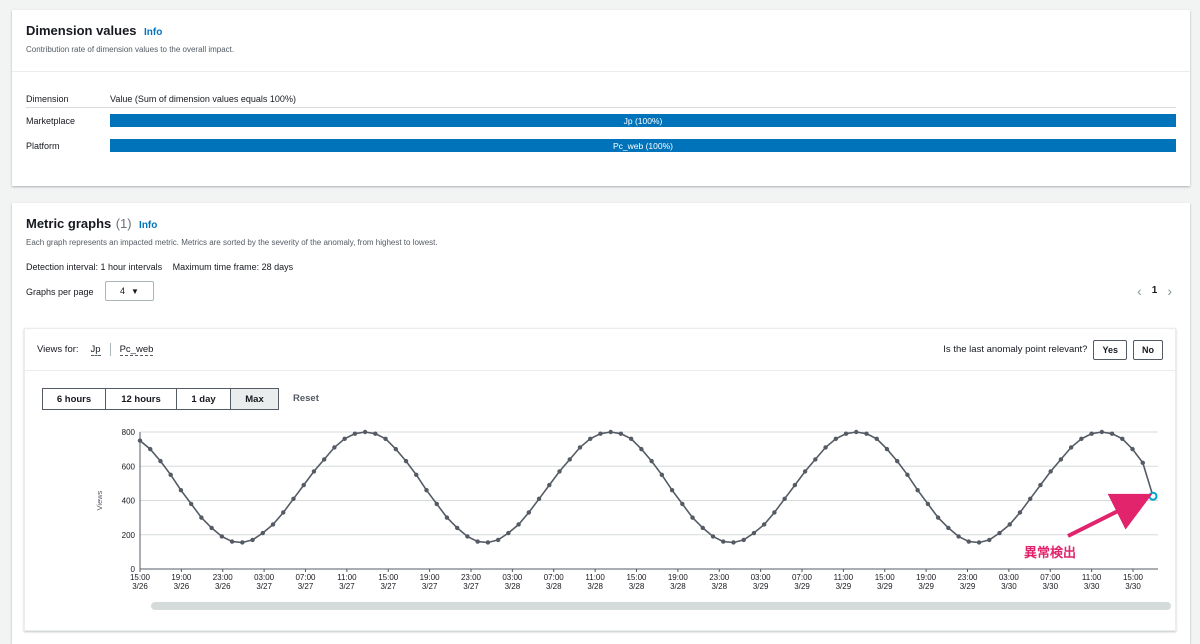 Image resolution: width=1200 pixels, height=644 pixels. Describe the element at coordinates (1050, 552) in the screenshot. I see `anomaly-annotation-label: 異常検出` at that location.